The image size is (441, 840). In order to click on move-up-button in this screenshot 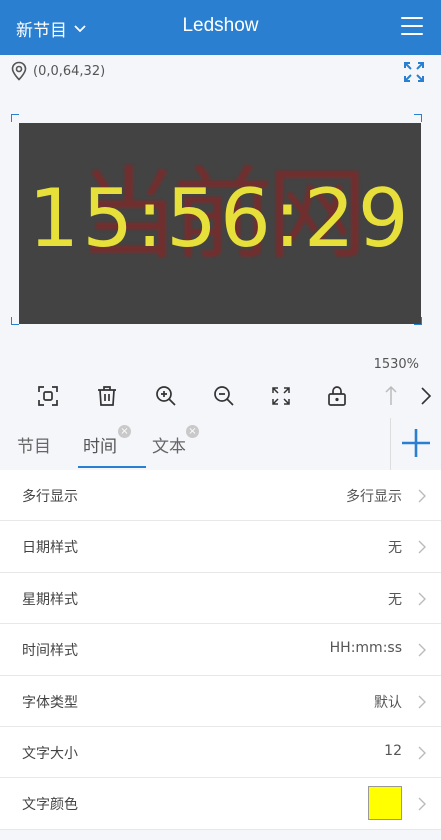, I will do `click(391, 396)`.